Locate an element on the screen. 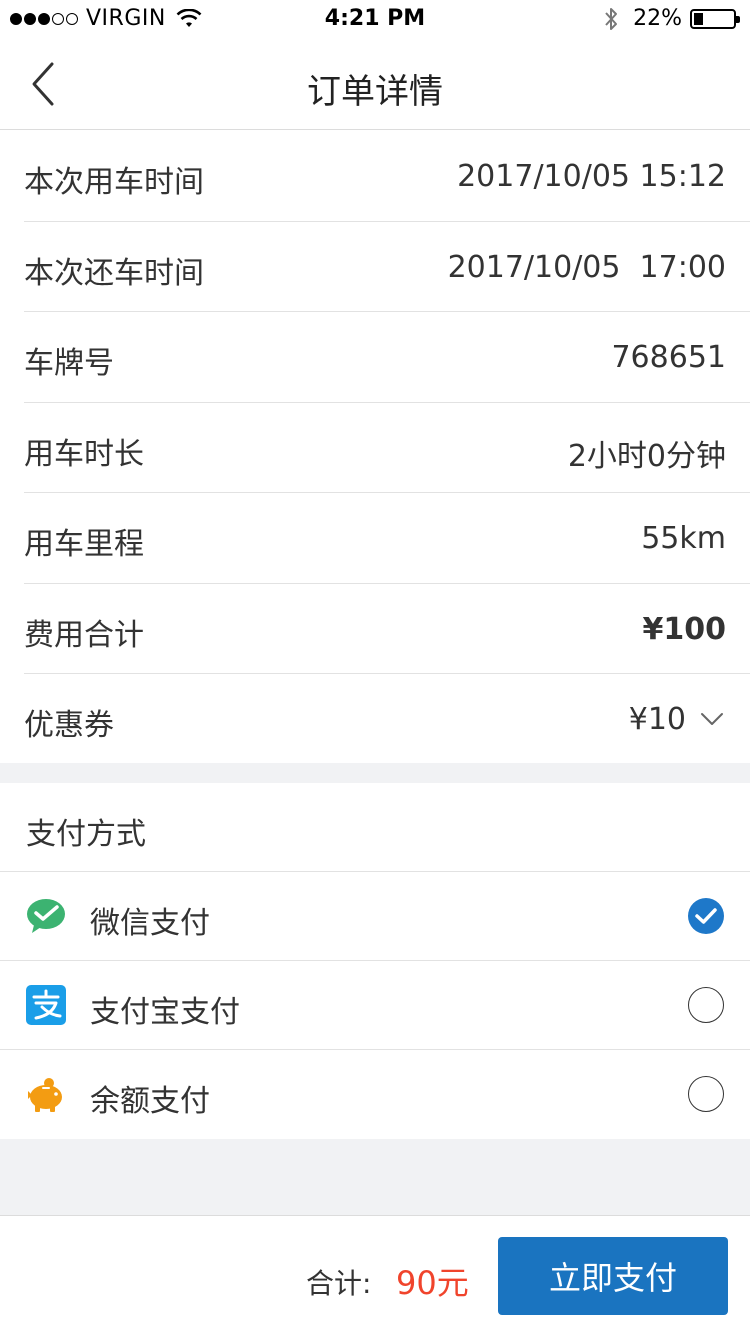 The image size is (750, 1334). start-time-value: 2017/10/05 15:12 is located at coordinates (591, 176).